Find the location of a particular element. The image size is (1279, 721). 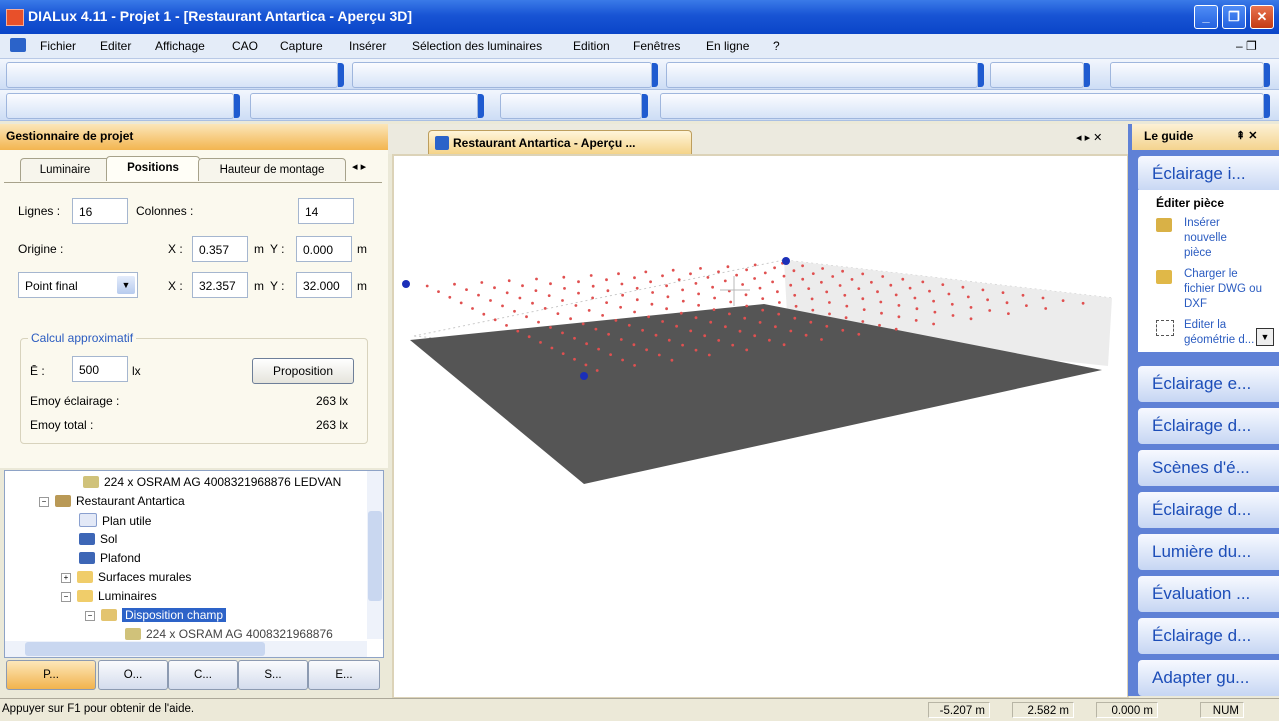

menu-inserer: Insérer is located at coordinates (367, 46).